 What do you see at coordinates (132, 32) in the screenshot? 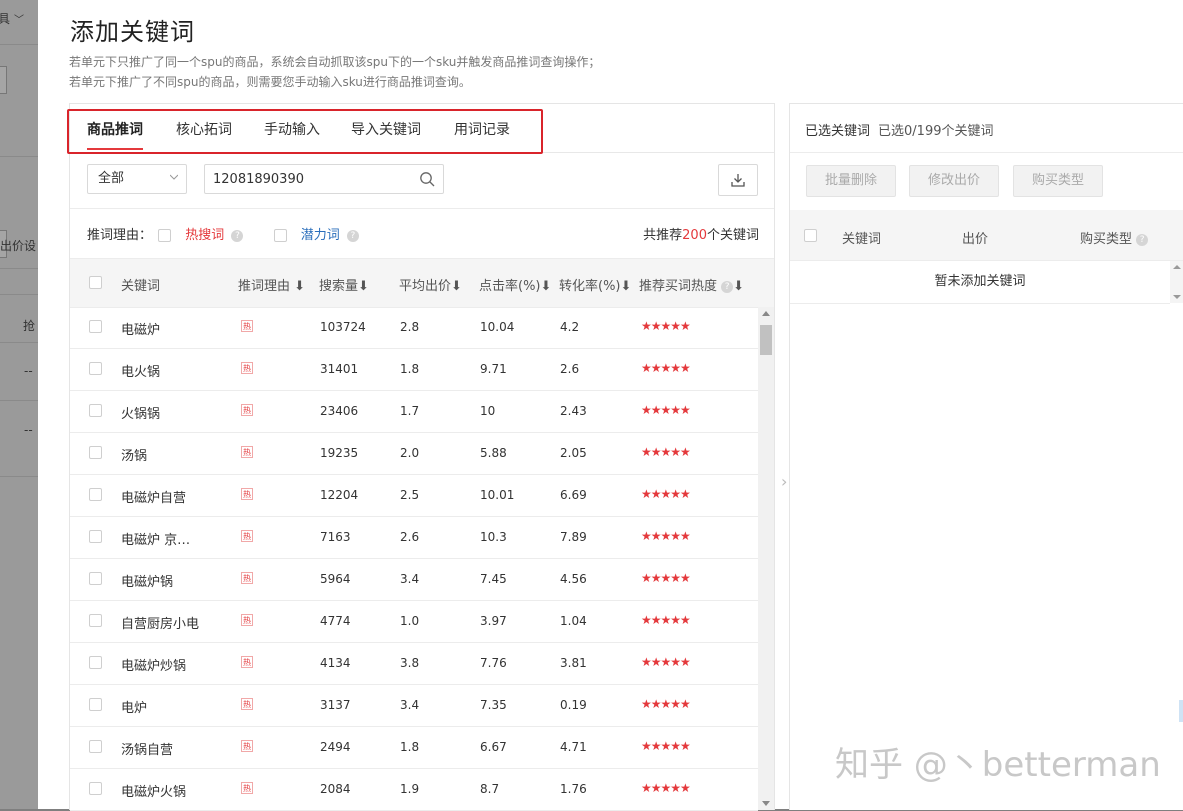
I see `modal-title: 添加关键词` at bounding box center [132, 32].